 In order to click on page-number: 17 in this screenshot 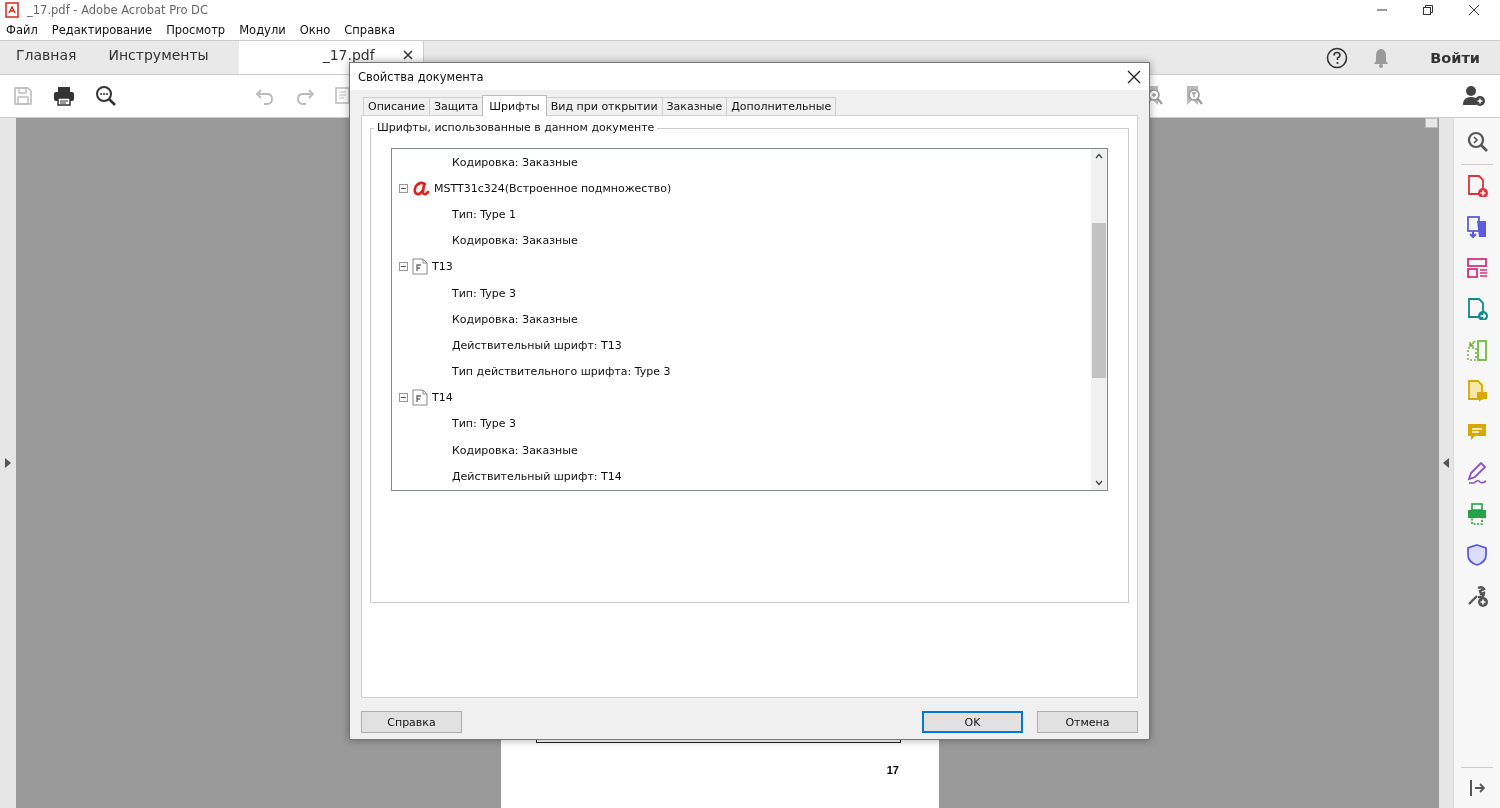, I will do `click(892, 770)`.